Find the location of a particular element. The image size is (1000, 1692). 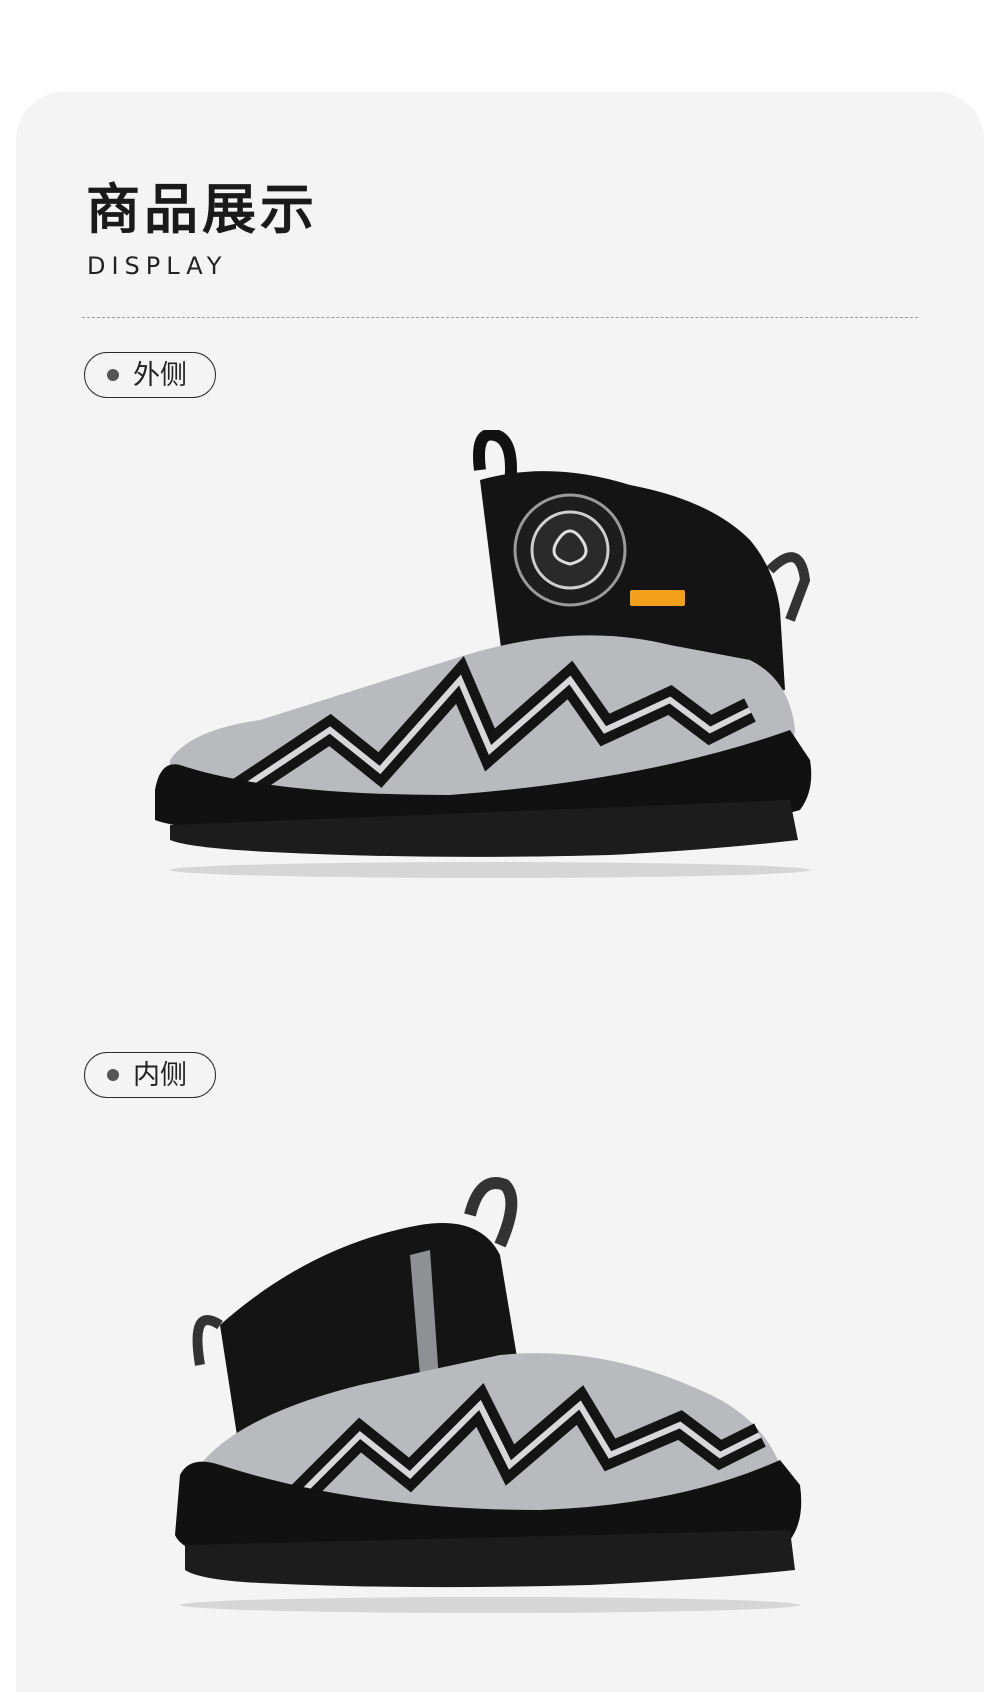

view-tag-outer: 外侧 is located at coordinates (150, 375).